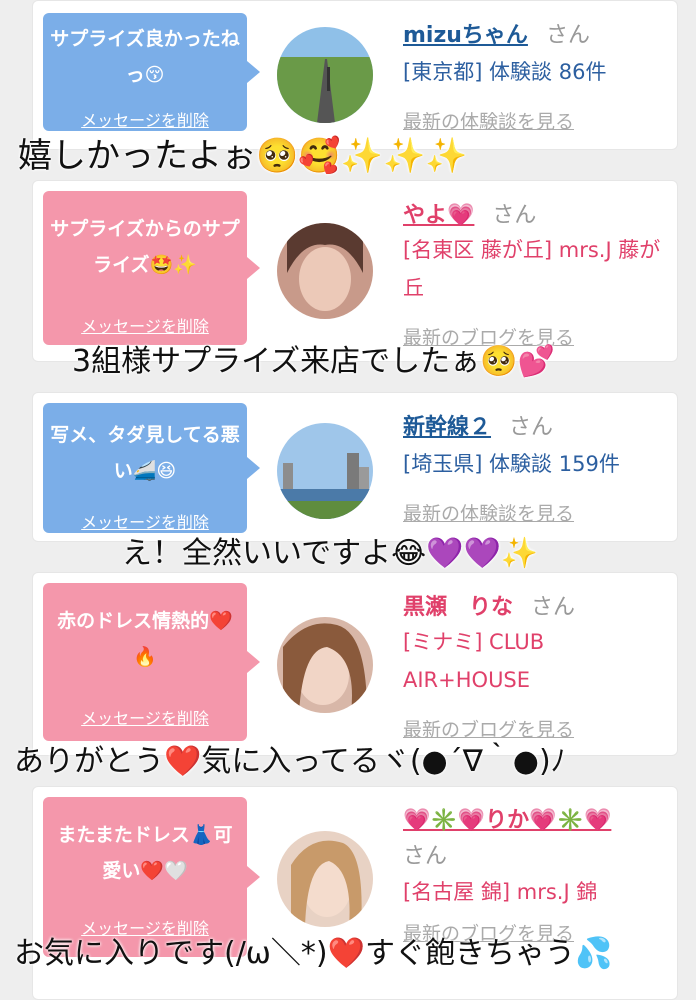 The image size is (696, 1000). What do you see at coordinates (465, 35) in the screenshot?
I see `user-name-link: mizuちゃん` at bounding box center [465, 35].